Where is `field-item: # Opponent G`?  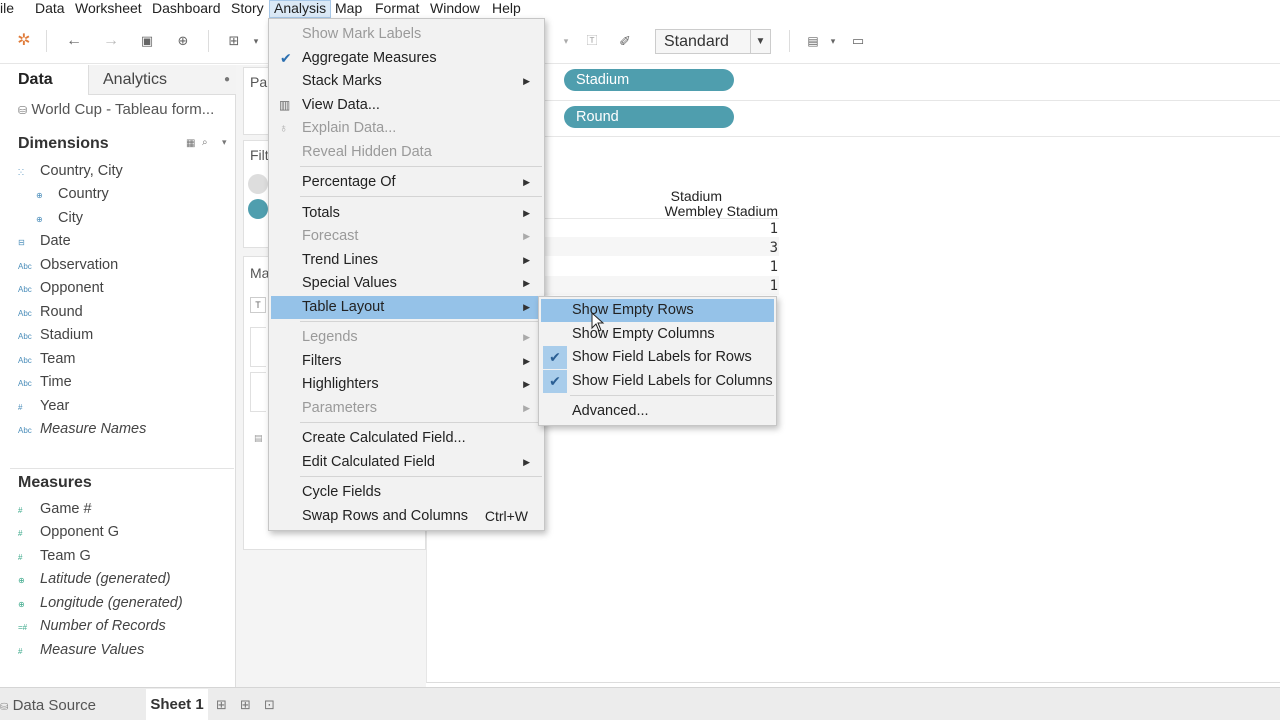
field-item: # Opponent G is located at coordinates (68, 532).